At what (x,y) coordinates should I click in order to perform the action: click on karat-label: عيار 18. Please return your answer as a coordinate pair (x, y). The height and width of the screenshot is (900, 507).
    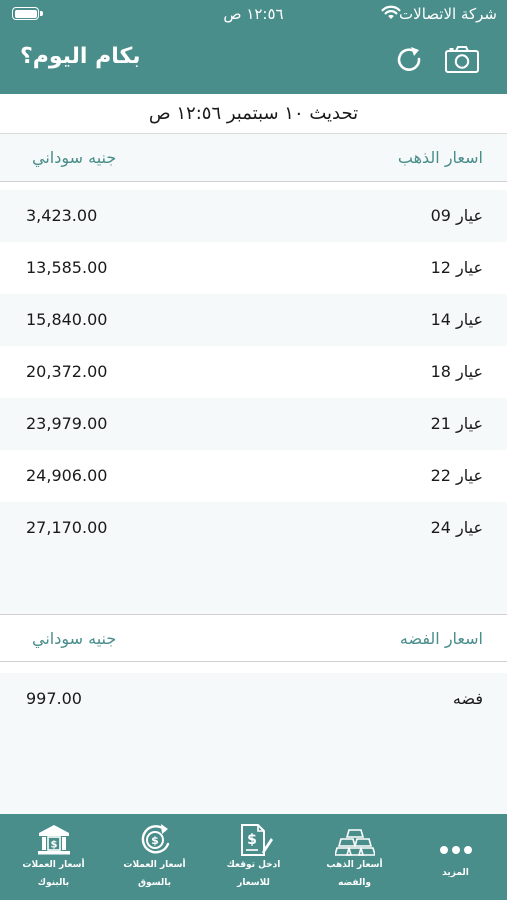
    Looking at the image, I should click on (456, 371).